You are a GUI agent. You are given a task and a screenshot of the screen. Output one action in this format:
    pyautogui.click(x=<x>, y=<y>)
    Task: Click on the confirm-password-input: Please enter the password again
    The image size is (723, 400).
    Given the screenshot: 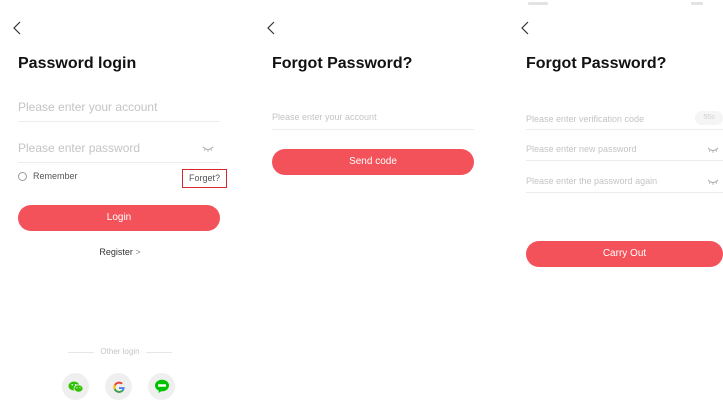 What is the action you would take?
    pyautogui.click(x=624, y=181)
    